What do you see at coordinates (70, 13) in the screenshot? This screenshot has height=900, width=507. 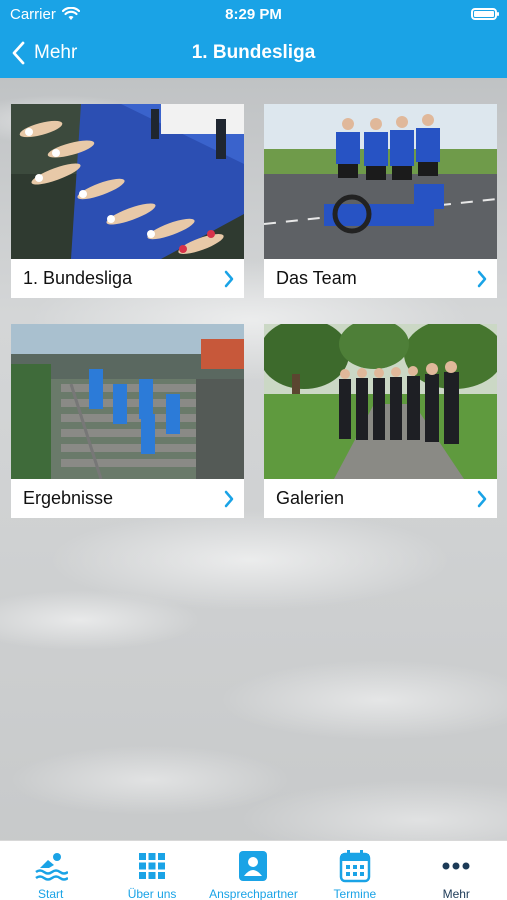 I see `wifi-icon` at bounding box center [70, 13].